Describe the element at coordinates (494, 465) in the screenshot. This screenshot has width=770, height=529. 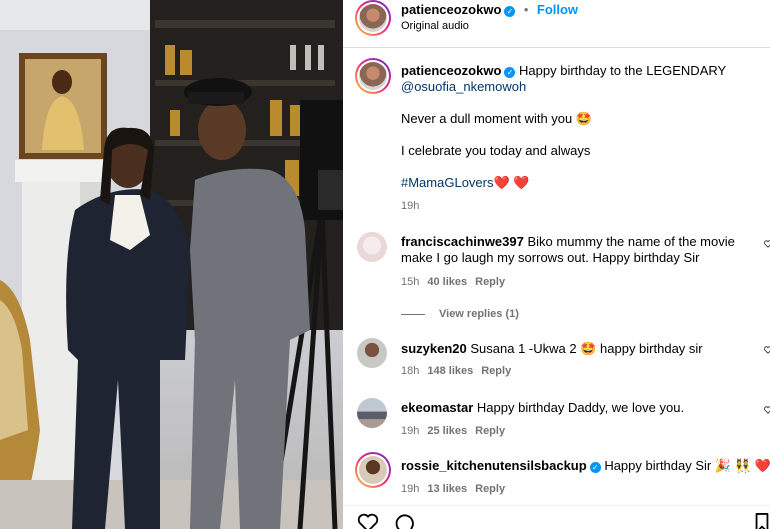
I see `comment-username: rossie_kitchenutensilsbackup` at that location.